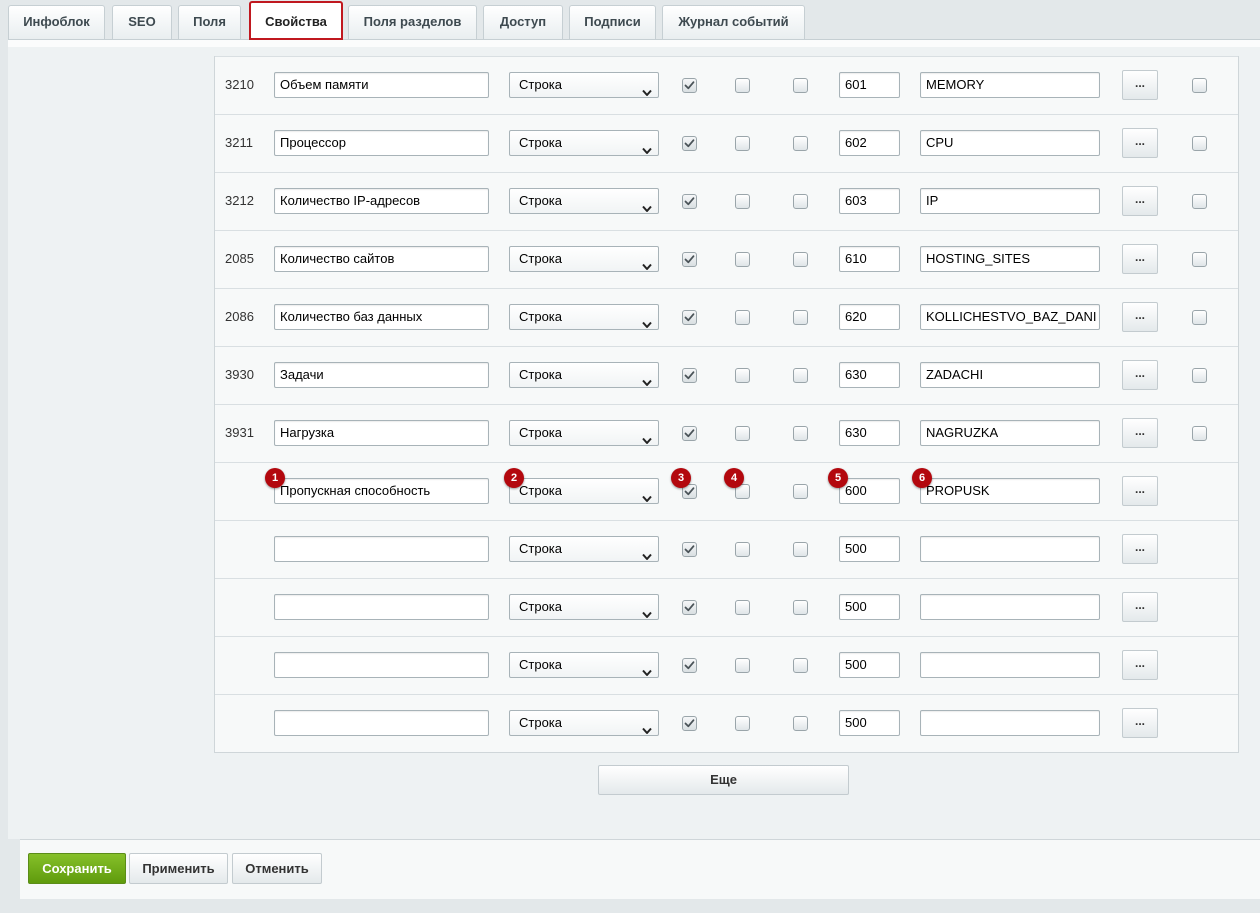  Describe the element at coordinates (869, 143) in the screenshot. I see `sort-input: 602` at that location.